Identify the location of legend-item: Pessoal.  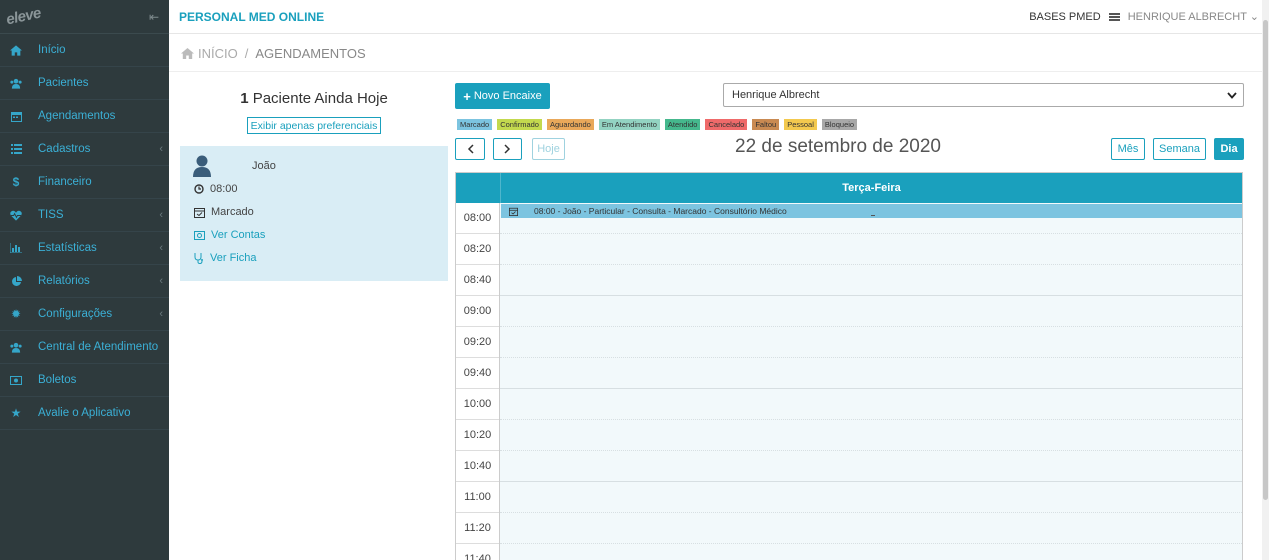
(800, 124).